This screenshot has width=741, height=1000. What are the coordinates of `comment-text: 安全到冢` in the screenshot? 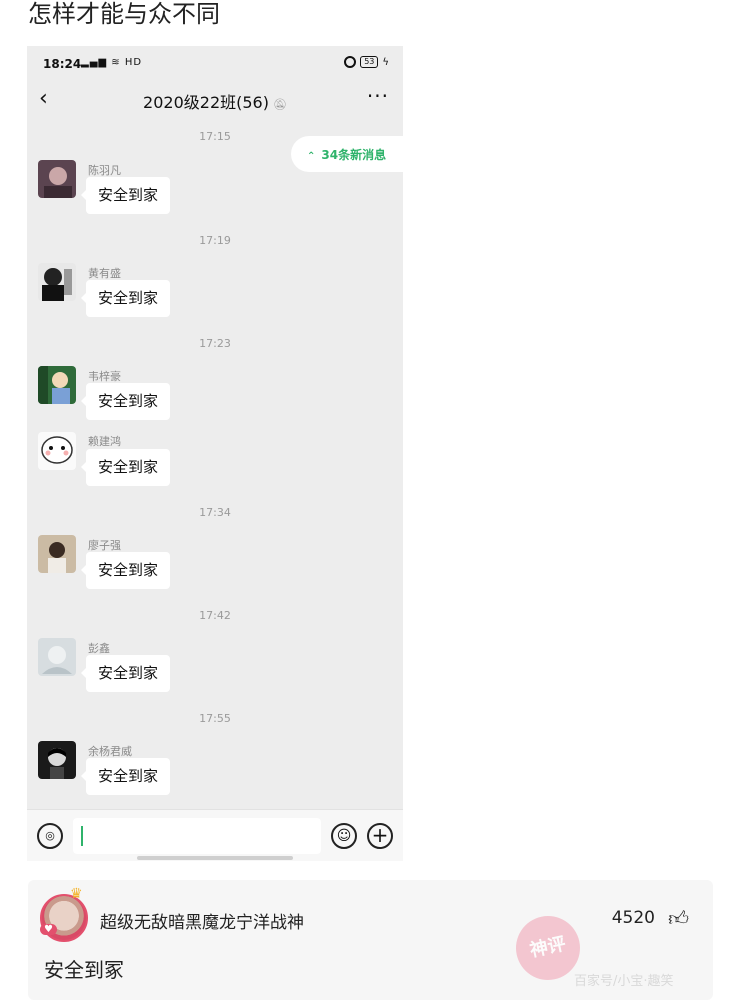 It's located at (84, 970).